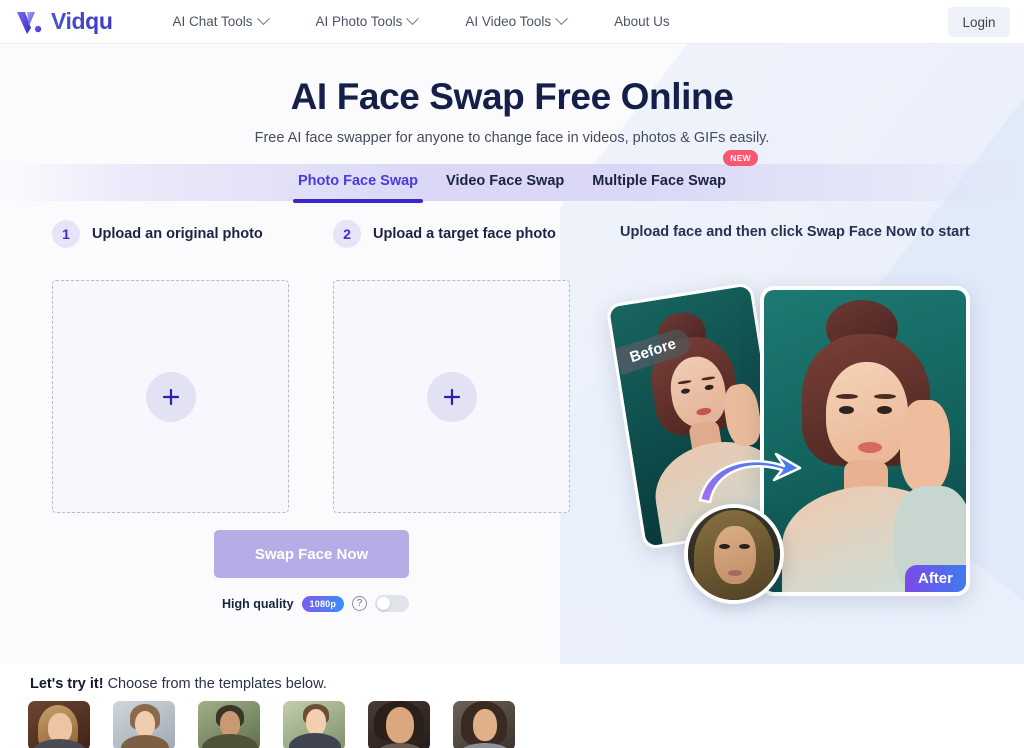  What do you see at coordinates (526, 724) in the screenshot?
I see `template-list` at bounding box center [526, 724].